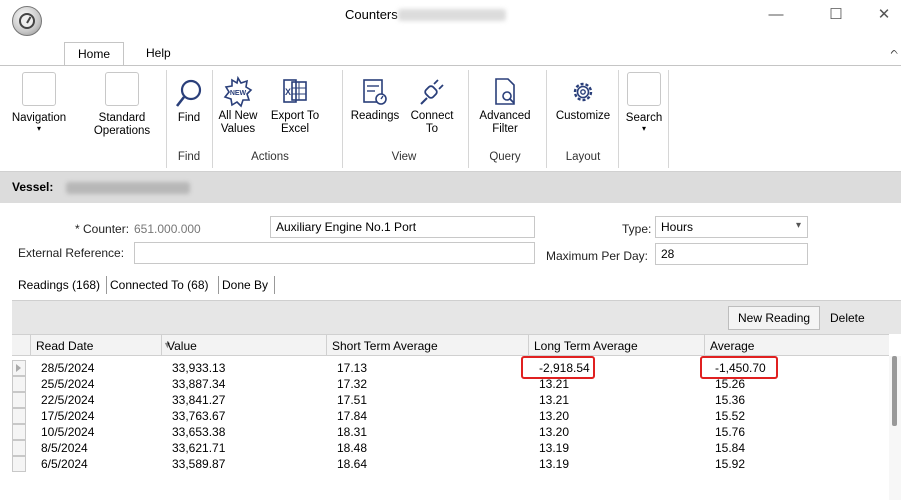 The image size is (901, 500). I want to click on customize-button: Customize, so click(583, 94).